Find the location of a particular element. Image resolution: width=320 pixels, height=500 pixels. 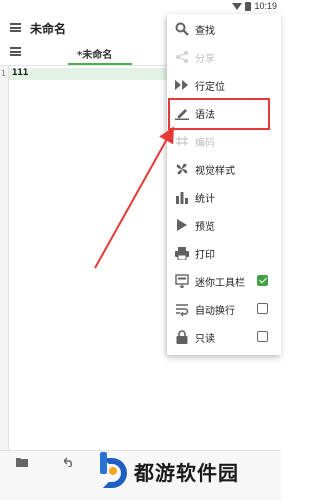

status-bar: 10:19 is located at coordinates (140, 7).